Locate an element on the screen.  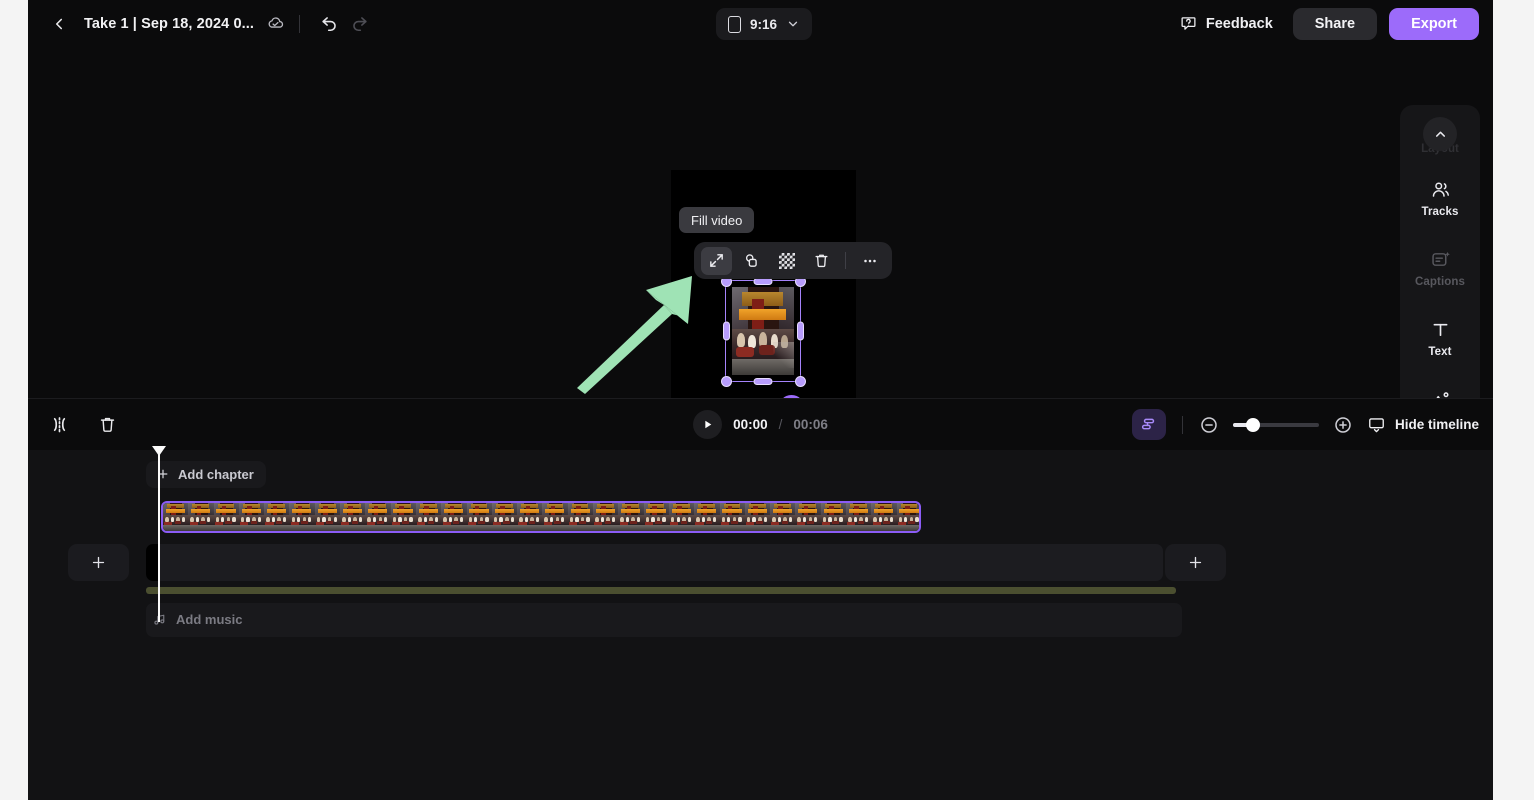
chevron-up-icon is located at coordinates (1440, 134).